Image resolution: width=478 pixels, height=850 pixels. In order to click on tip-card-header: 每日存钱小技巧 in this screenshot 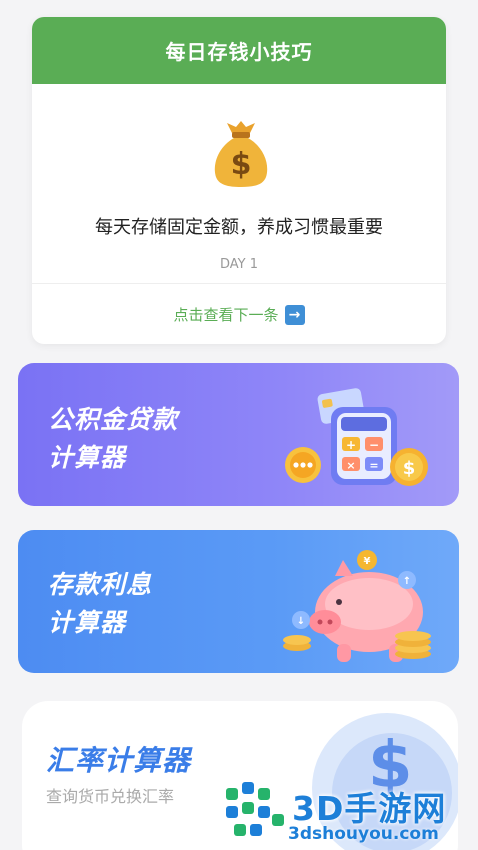, I will do `click(239, 50)`.